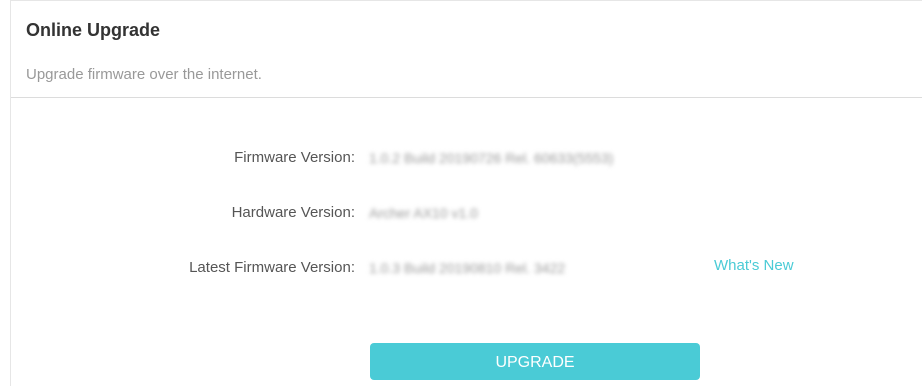 The height and width of the screenshot is (386, 922). What do you see at coordinates (93, 30) in the screenshot?
I see `section-title: Online Upgrade` at bounding box center [93, 30].